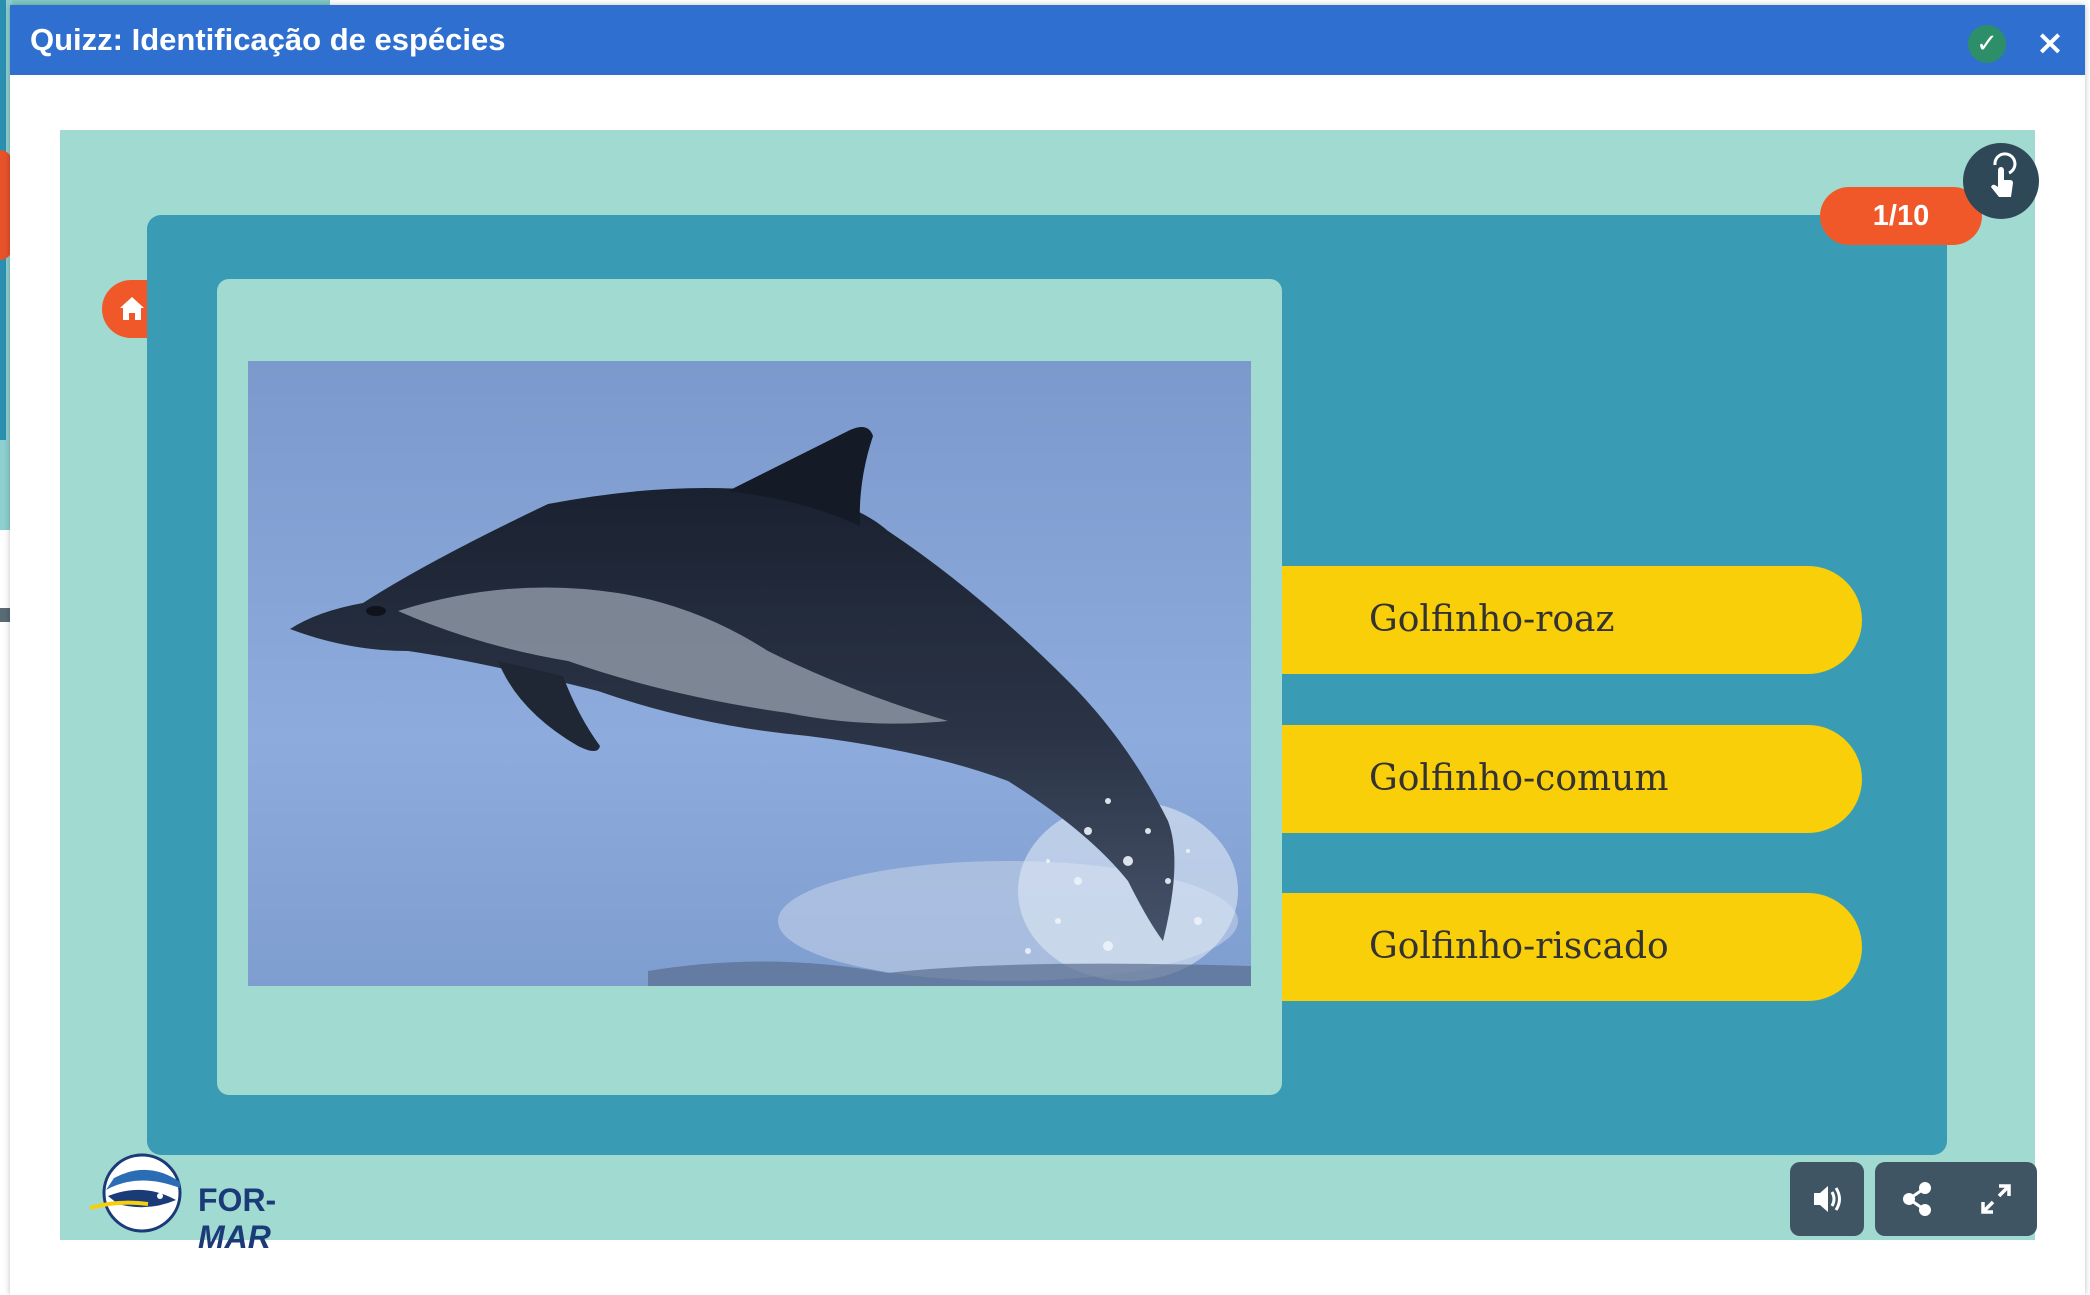 The image size is (2090, 1295). What do you see at coordinates (1956, 1199) in the screenshot?
I see `toolbar-group` at bounding box center [1956, 1199].